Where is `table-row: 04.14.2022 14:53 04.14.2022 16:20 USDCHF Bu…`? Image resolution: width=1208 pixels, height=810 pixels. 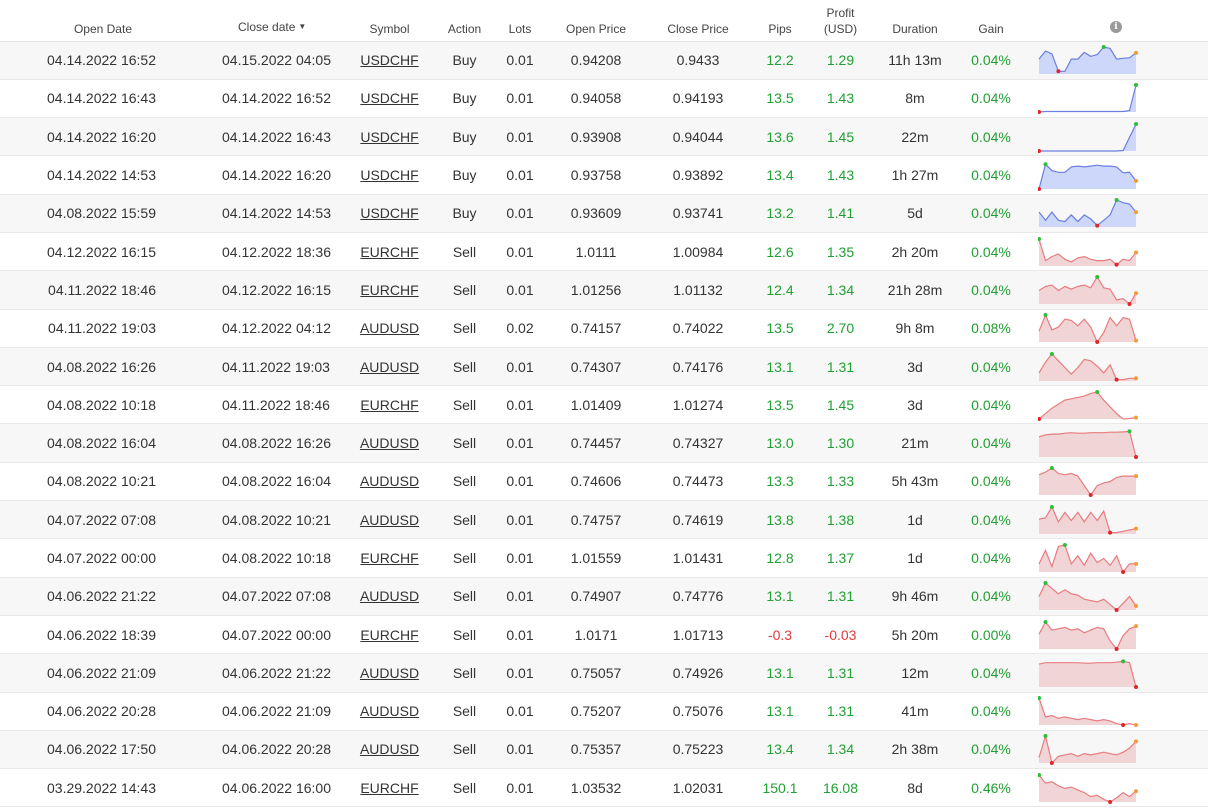
table-row: 04.14.2022 14:53 04.14.2022 16:20 USDCHF Bu… is located at coordinates (604, 175).